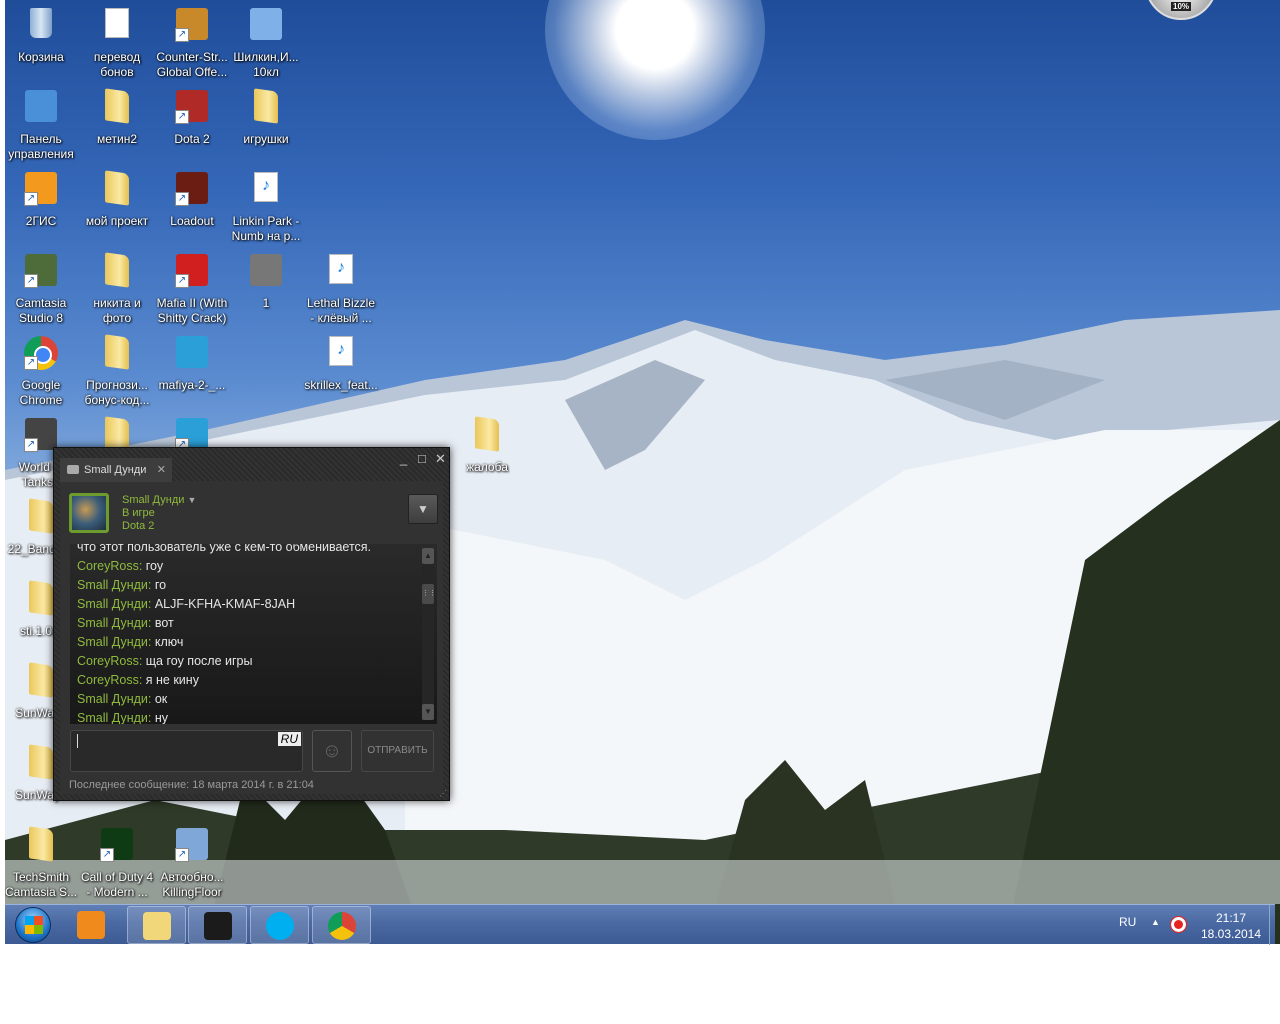 The width and height of the screenshot is (1280, 1024). I want to click on media-player-icon, so click(91, 925).